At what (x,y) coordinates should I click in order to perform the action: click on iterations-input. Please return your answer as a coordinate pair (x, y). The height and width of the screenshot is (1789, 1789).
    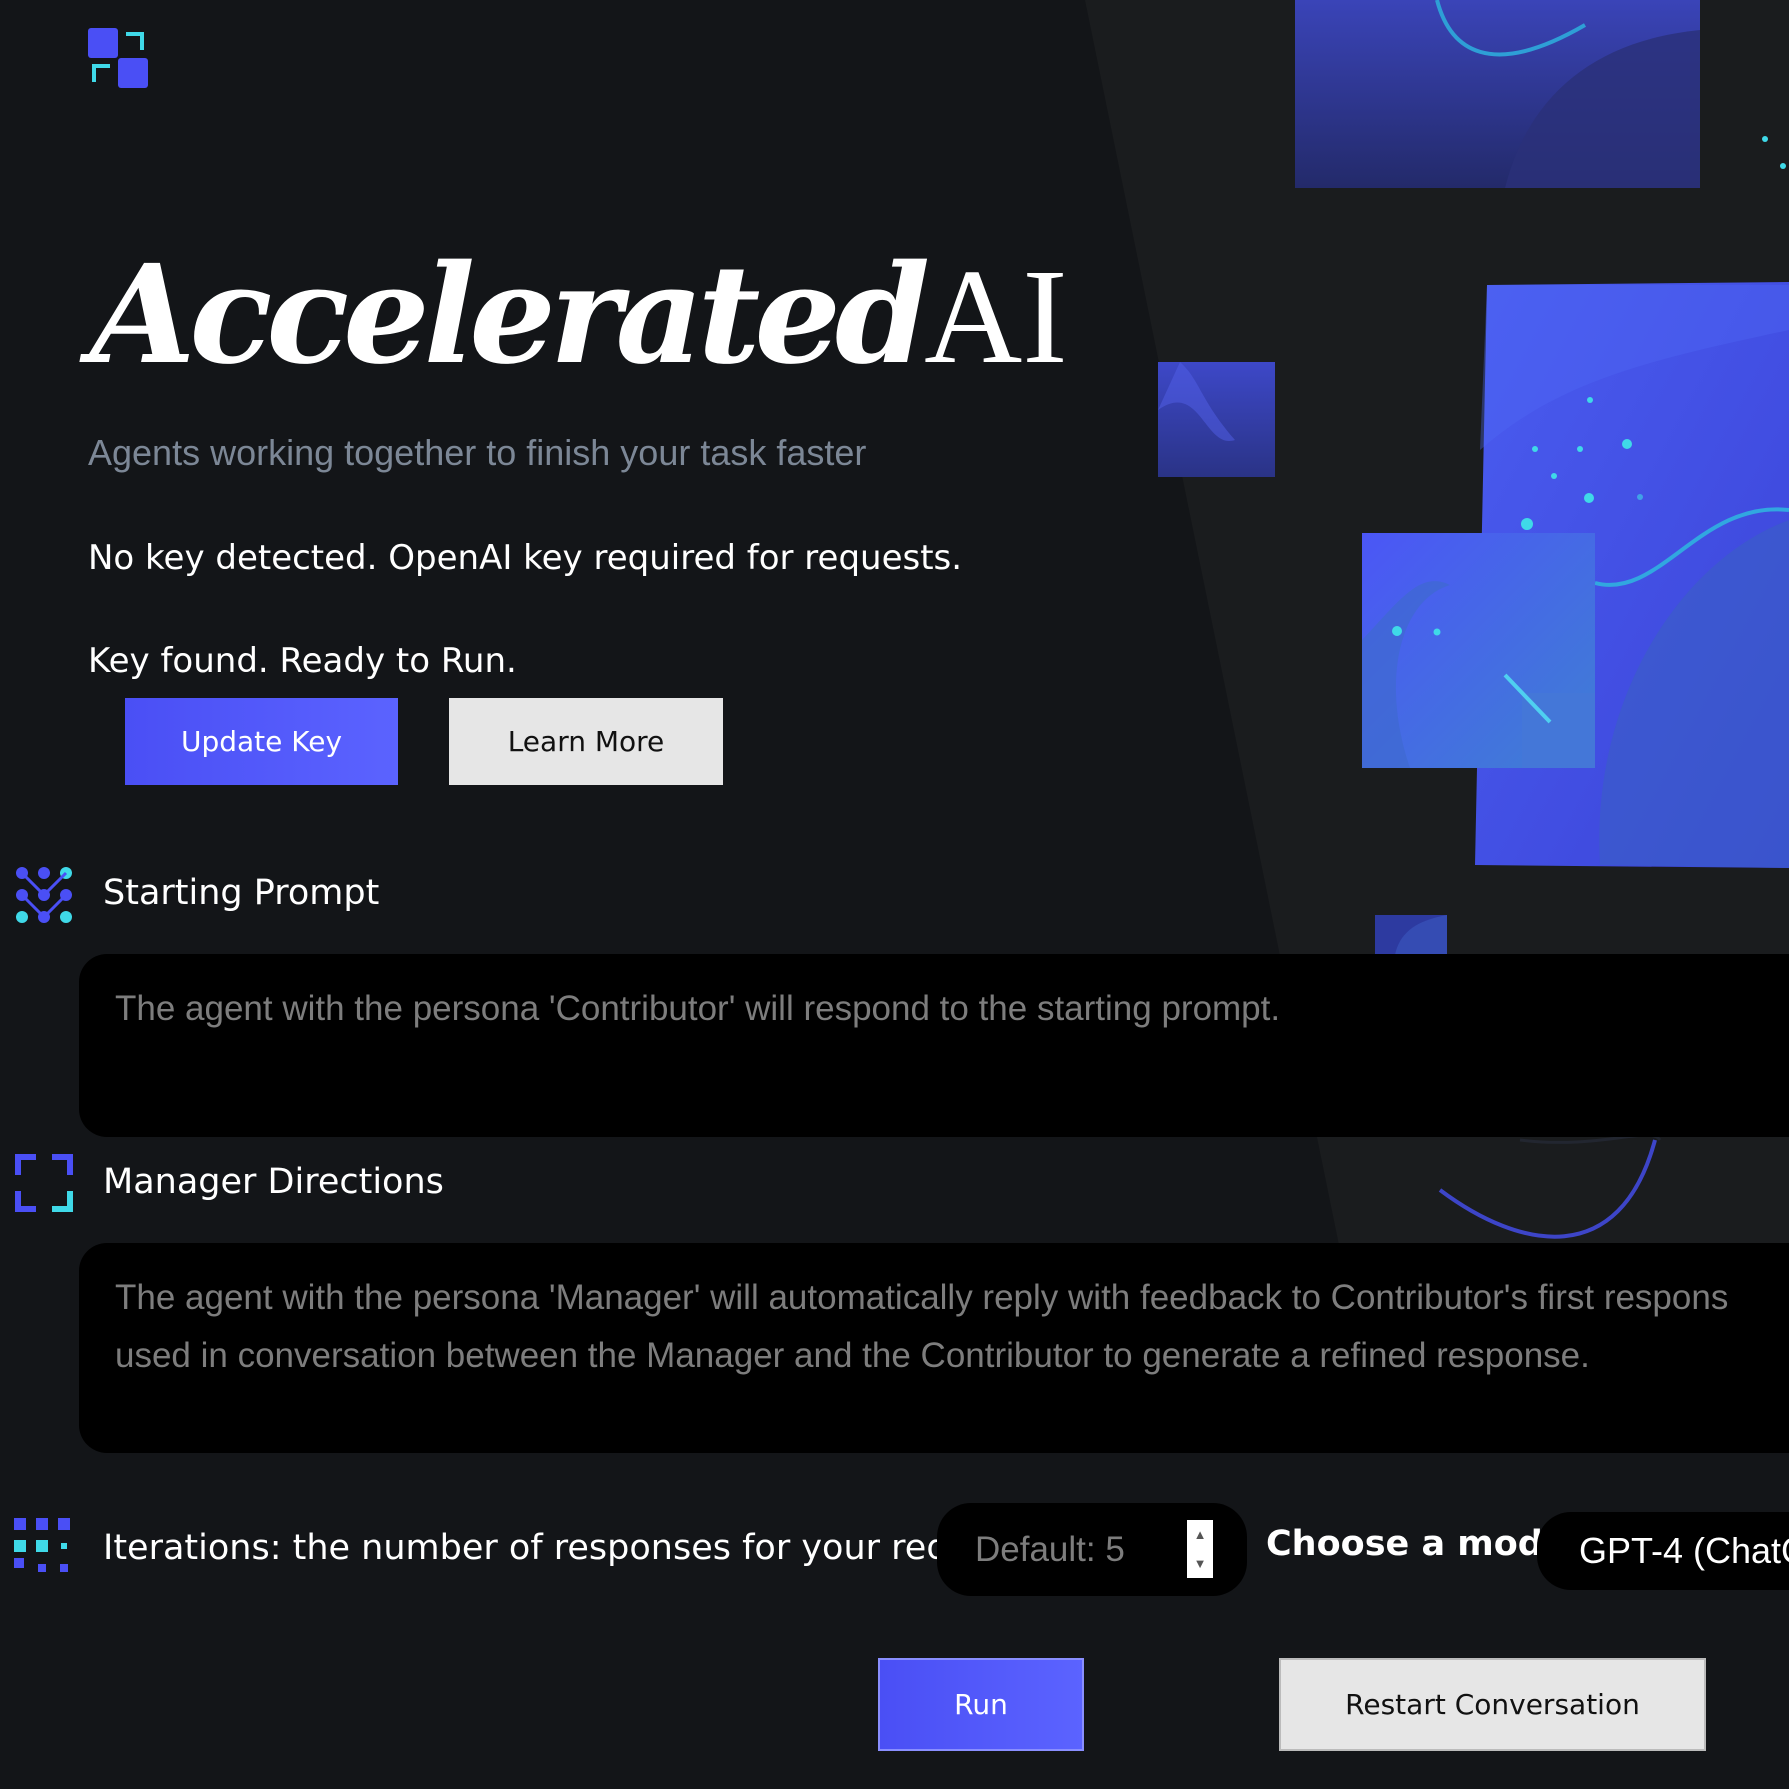
    Looking at the image, I should click on (1075, 1549).